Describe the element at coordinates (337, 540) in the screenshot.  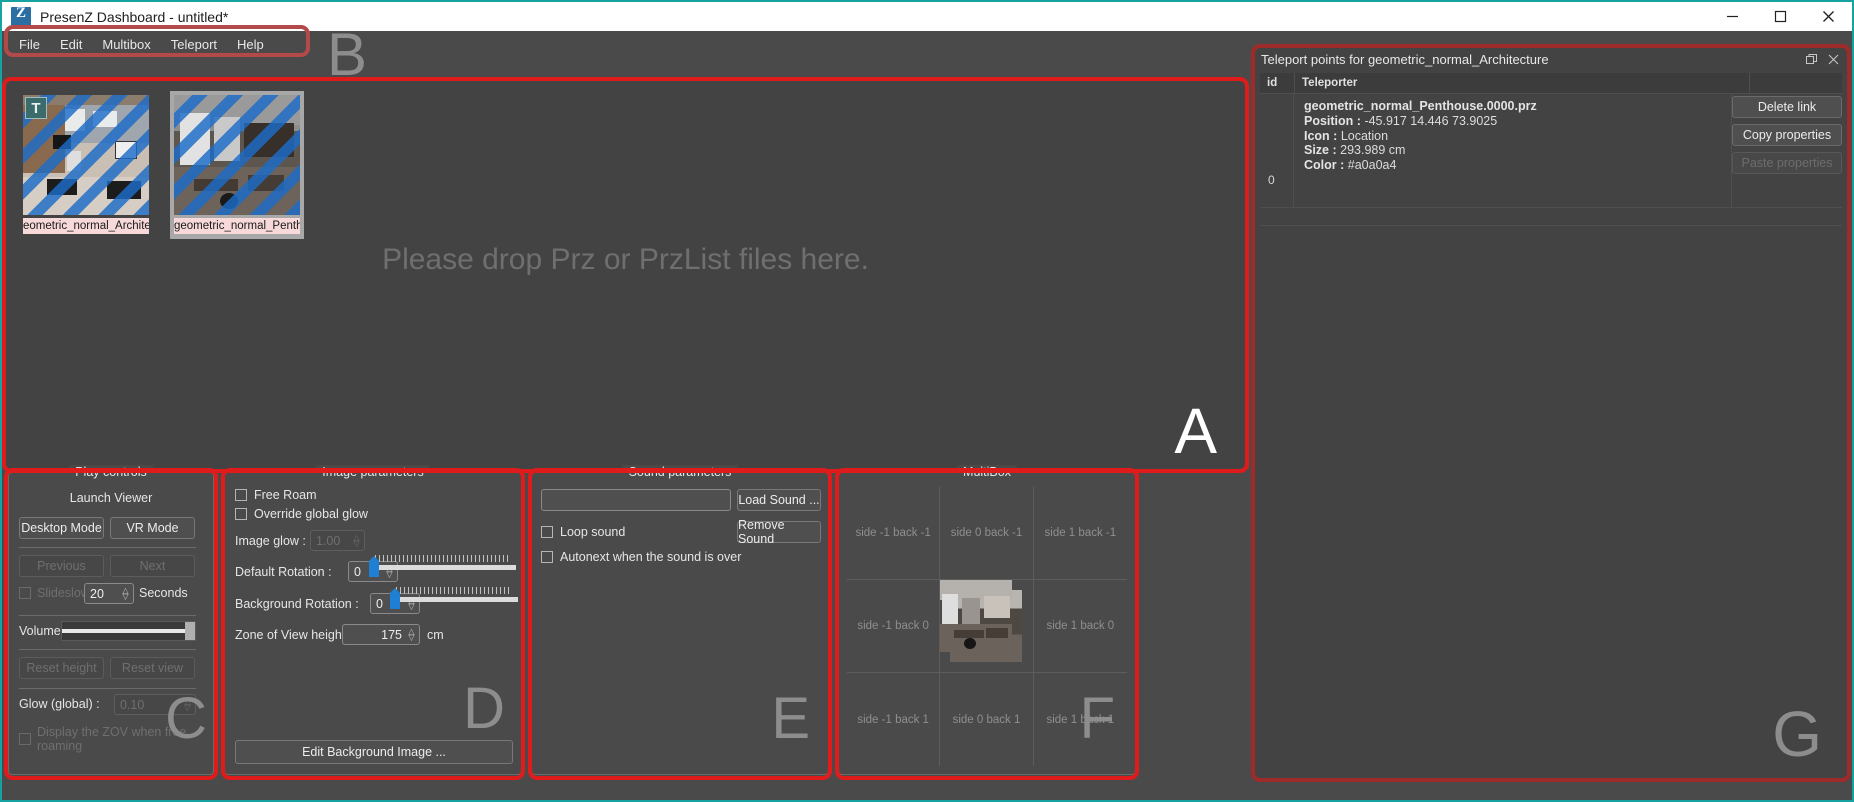
I see `image-glow-stepper: 1.00 △ ▽` at that location.